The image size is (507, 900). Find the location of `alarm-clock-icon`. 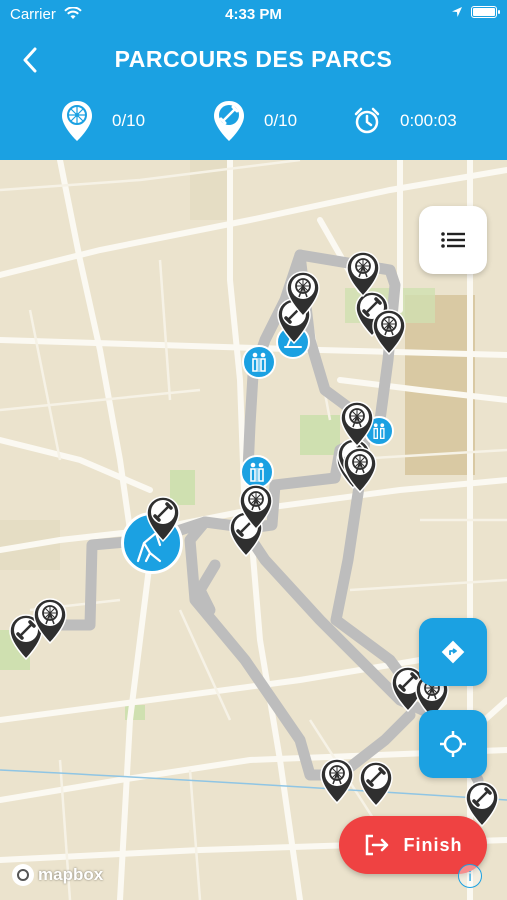

alarm-clock-icon is located at coordinates (367, 120).